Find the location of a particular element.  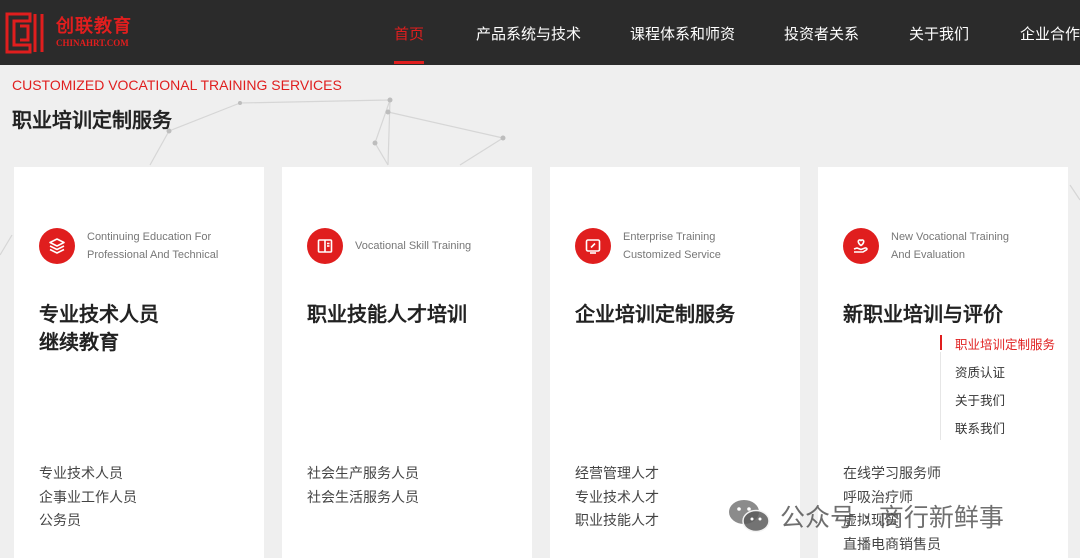

logo-name-en: CHINAHRT.COM is located at coordinates (92, 43).